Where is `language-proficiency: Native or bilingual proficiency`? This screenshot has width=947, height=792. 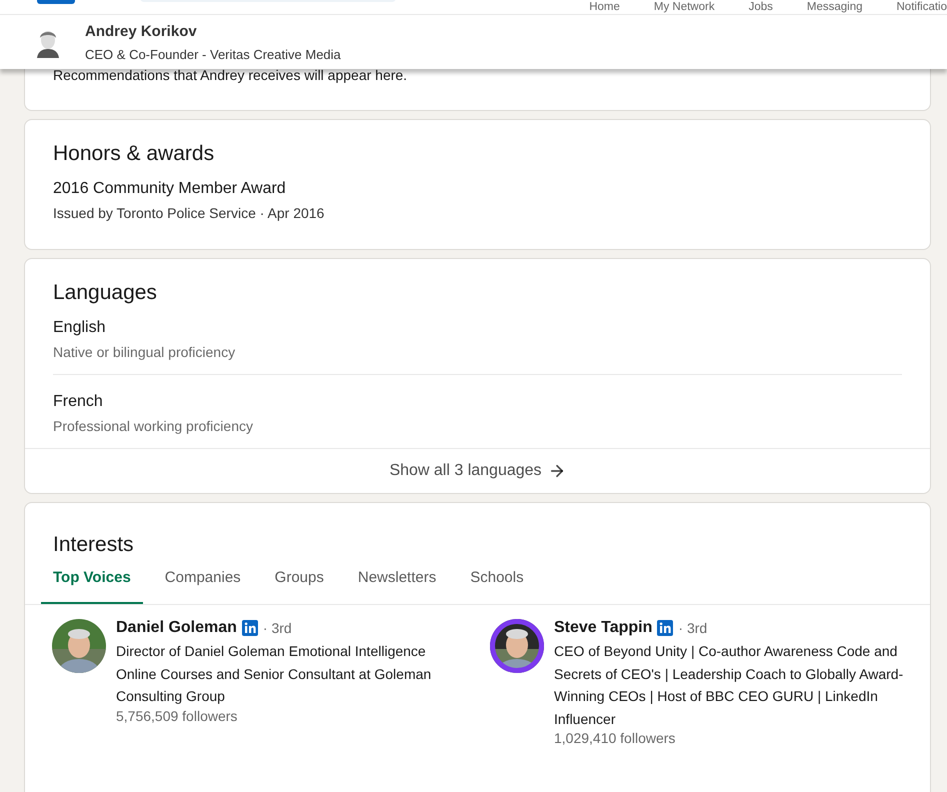 language-proficiency: Native or bilingual proficiency is located at coordinates (144, 352).